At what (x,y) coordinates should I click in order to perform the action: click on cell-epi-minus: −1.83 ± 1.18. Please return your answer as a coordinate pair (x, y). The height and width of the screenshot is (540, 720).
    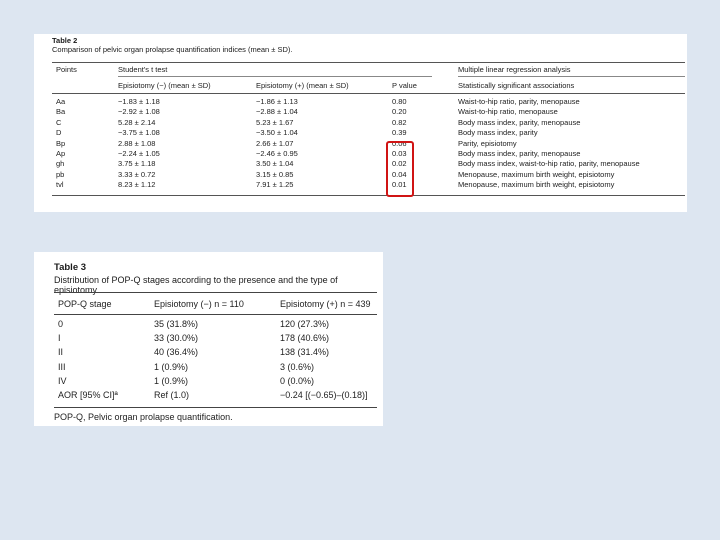
    Looking at the image, I should click on (139, 101).